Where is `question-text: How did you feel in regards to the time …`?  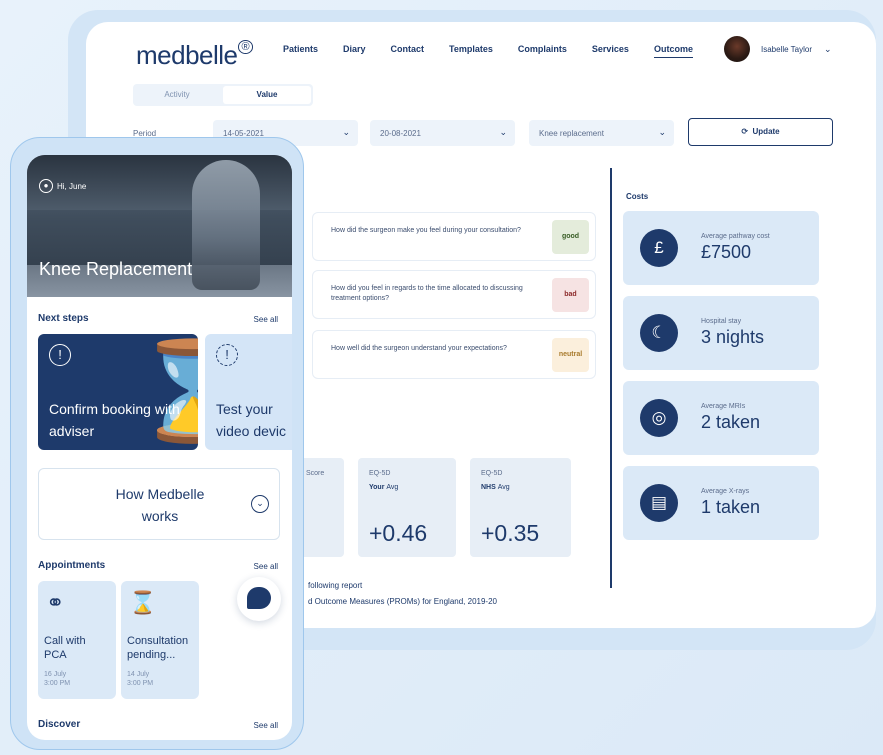
question-text: How did you feel in regards to the time … is located at coordinates (427, 293).